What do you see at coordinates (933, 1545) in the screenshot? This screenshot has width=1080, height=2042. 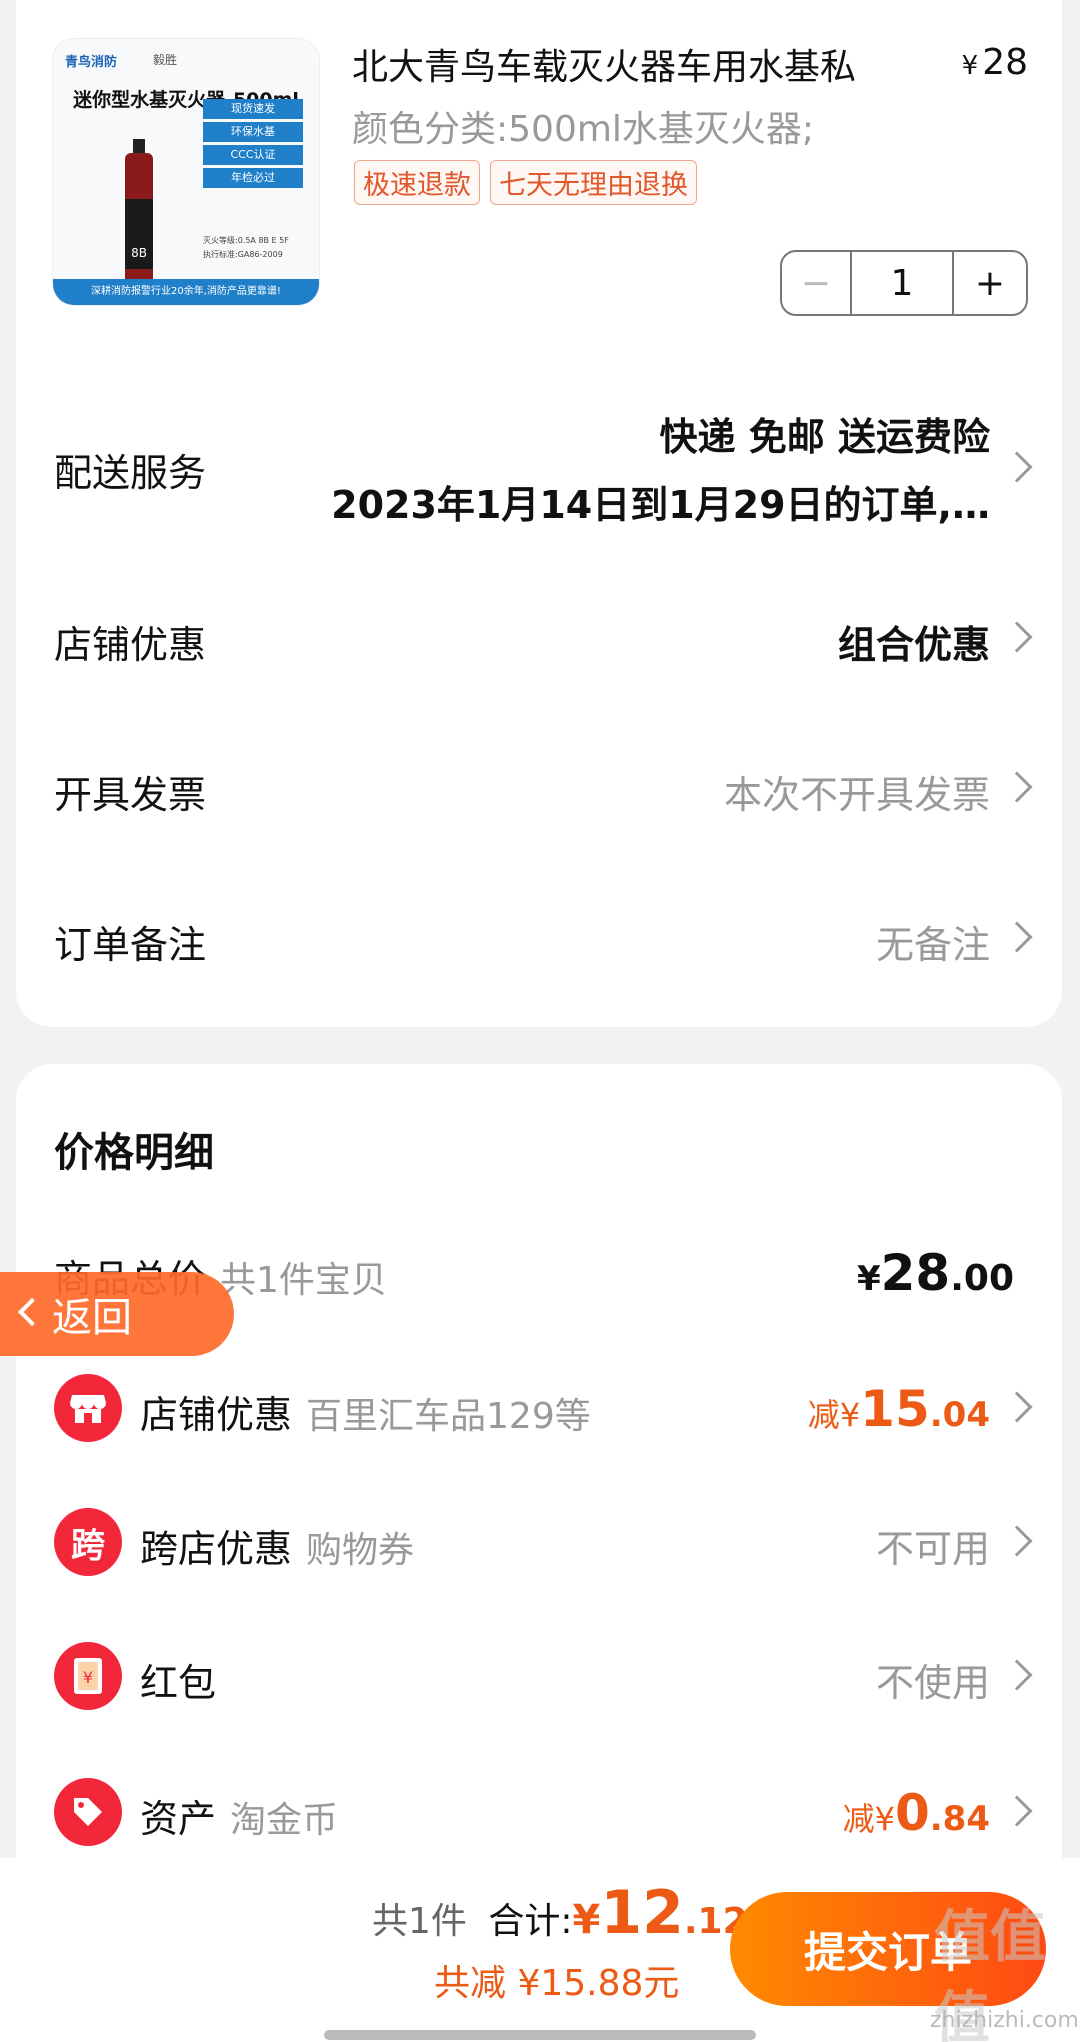 I see `cross-store-value: 不可用` at bounding box center [933, 1545].